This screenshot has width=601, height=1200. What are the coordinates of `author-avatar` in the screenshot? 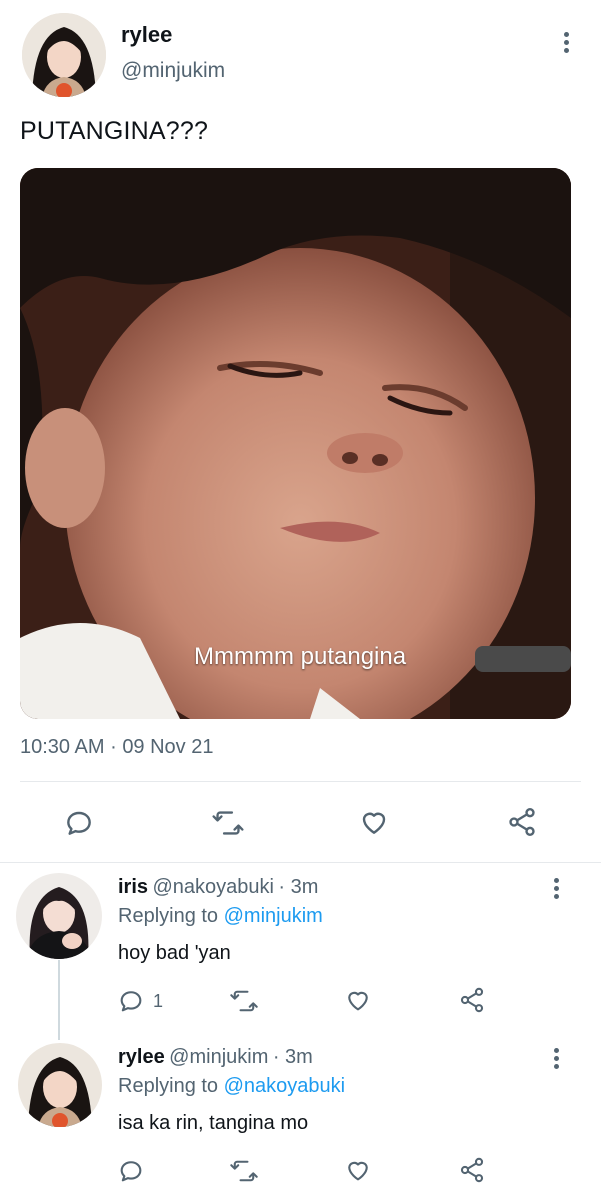 It's located at (64, 55).